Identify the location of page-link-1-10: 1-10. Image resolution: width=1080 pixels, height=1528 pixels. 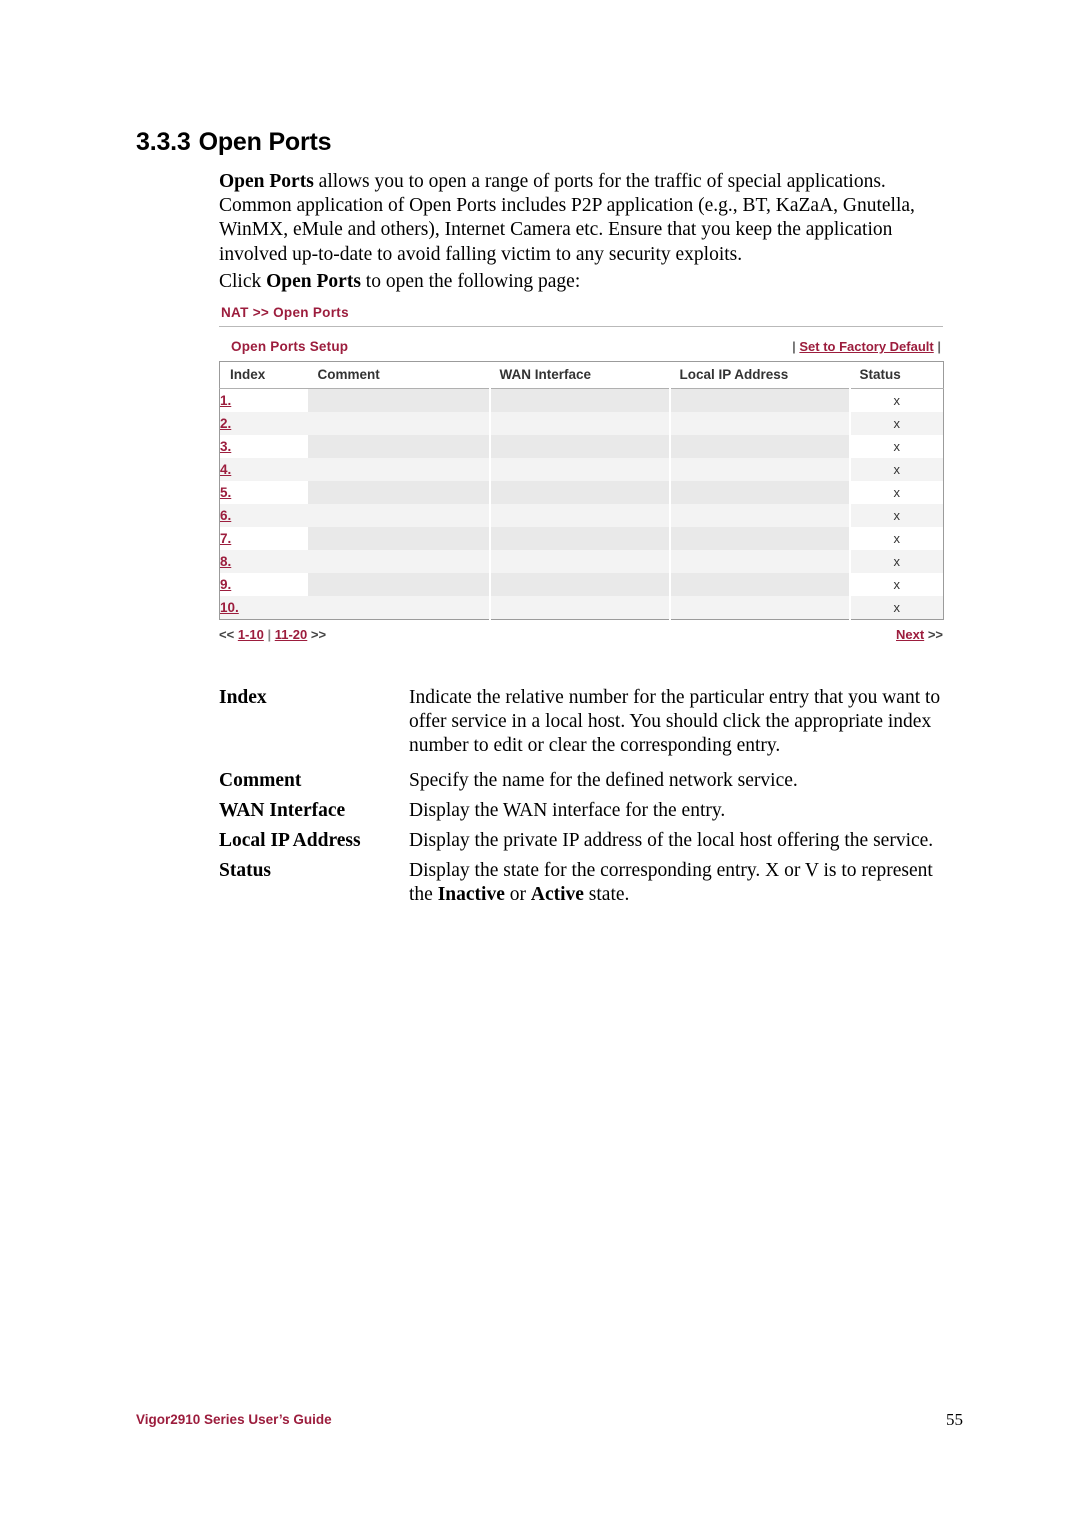
(251, 634).